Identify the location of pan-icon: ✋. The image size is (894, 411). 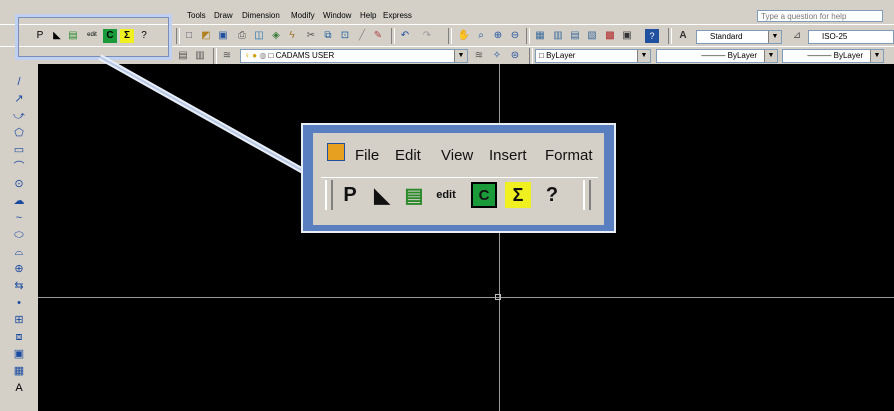
(464, 36).